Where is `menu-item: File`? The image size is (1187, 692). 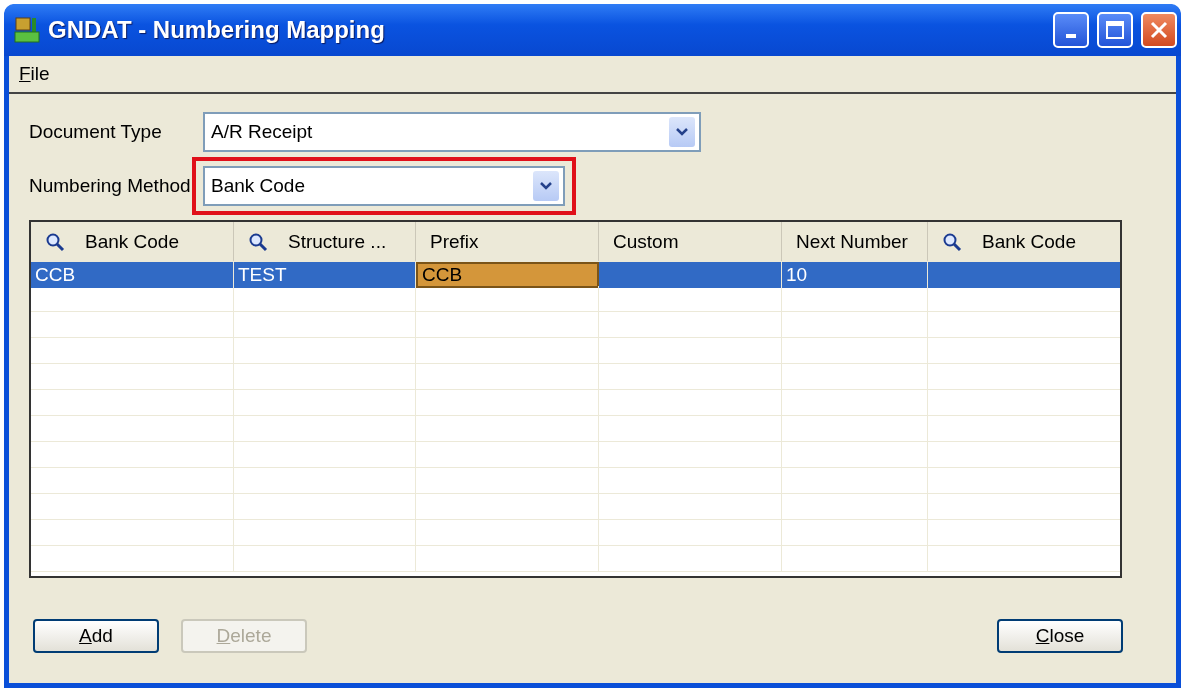 menu-item: File is located at coordinates (34, 74).